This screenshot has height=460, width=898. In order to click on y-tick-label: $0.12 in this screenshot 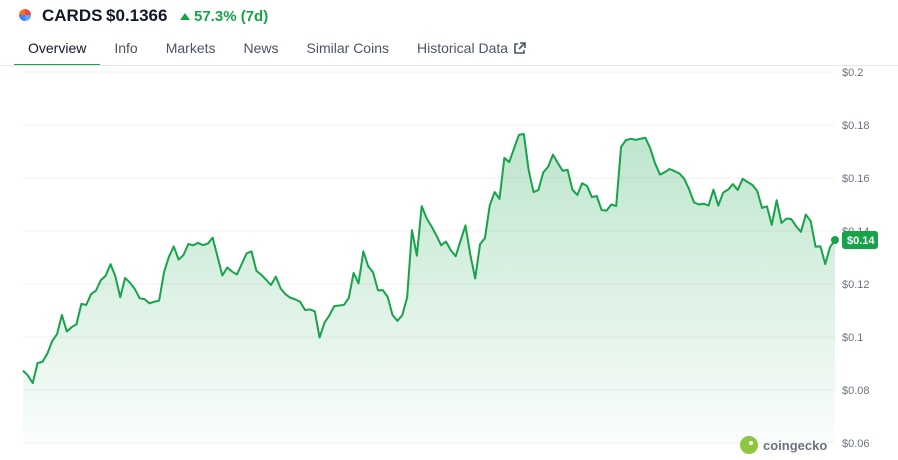, I will do `click(856, 285)`.